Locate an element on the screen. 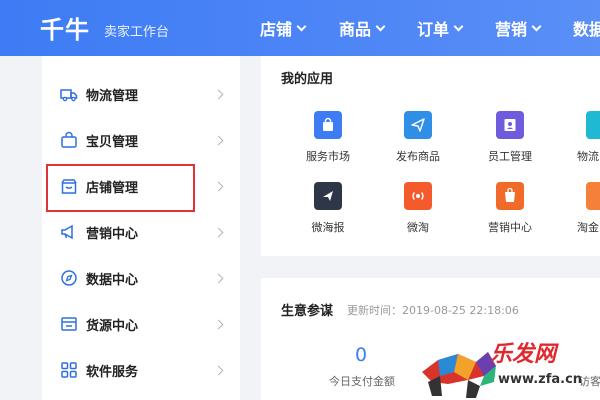  update-time: 更新时间：2019-08-25 22:18:06 is located at coordinates (433, 310).